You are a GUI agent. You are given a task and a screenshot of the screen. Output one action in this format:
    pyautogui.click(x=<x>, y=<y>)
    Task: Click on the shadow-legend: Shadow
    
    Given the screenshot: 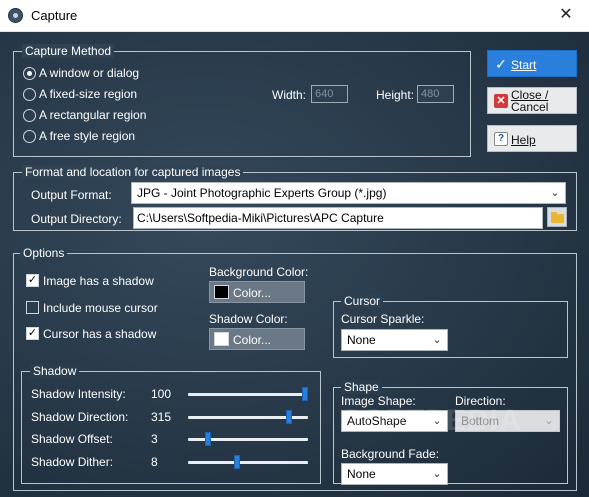 What is the action you would take?
    pyautogui.click(x=55, y=371)
    